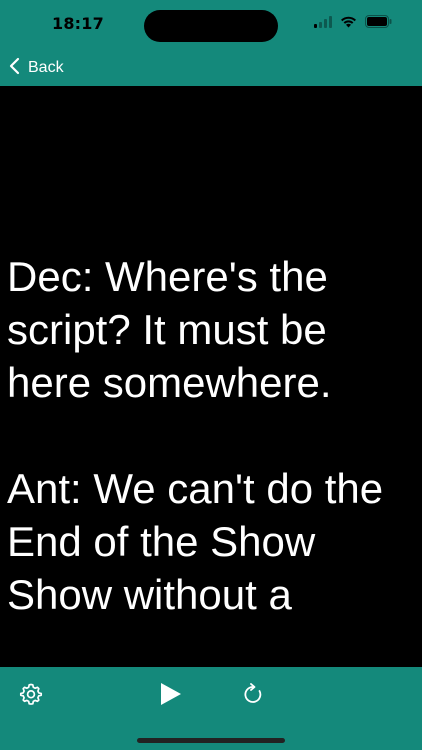 The width and height of the screenshot is (422, 750). Describe the element at coordinates (378, 24) in the screenshot. I see `battery-icon` at that location.